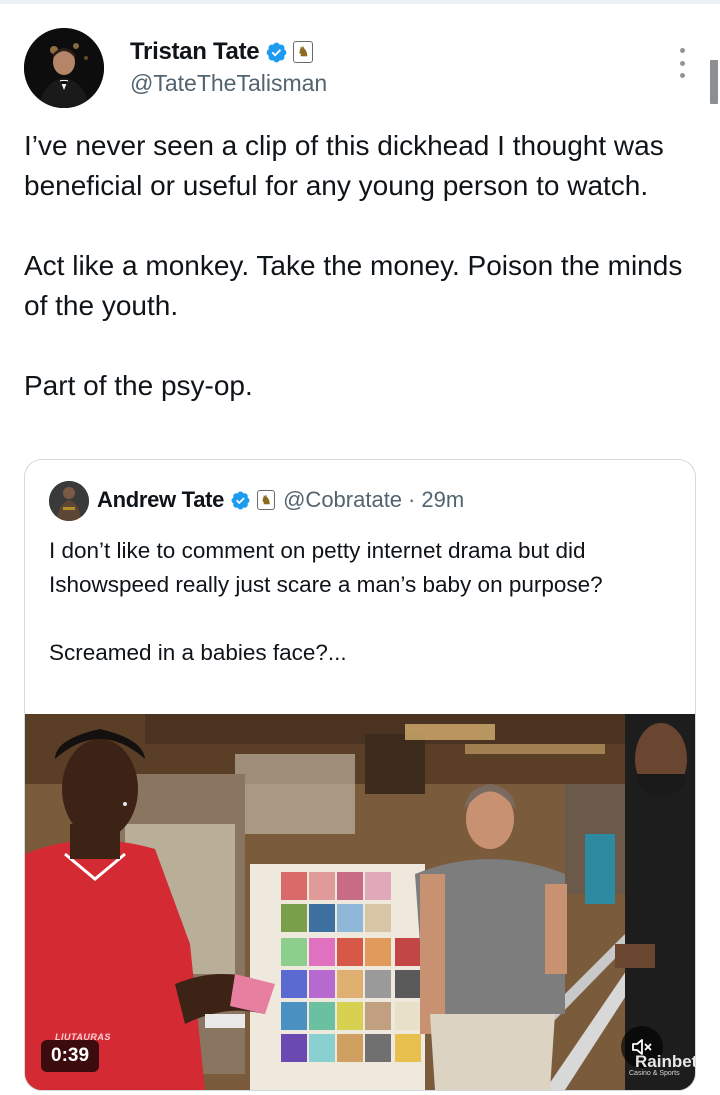  Describe the element at coordinates (442, 500) in the screenshot. I see `quoted-timestamp: 29m` at that location.